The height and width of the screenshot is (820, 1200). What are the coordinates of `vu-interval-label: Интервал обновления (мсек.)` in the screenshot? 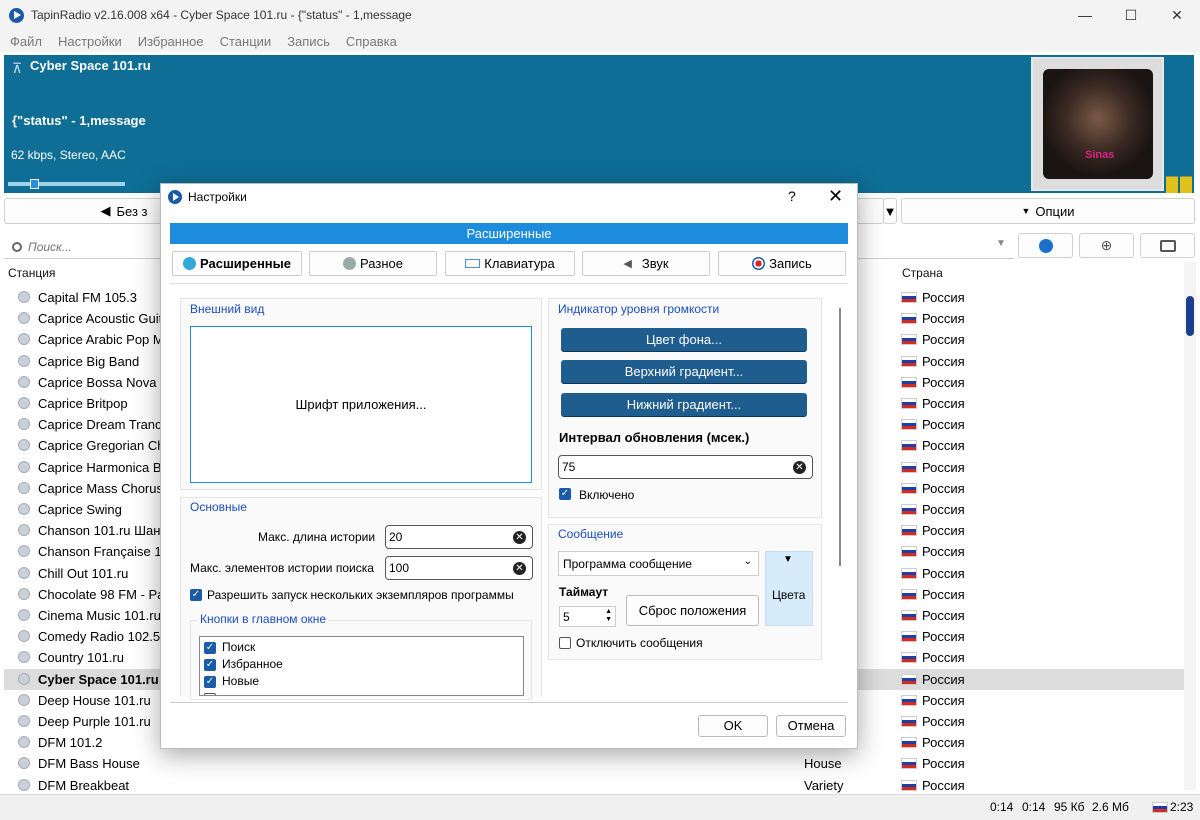 It's located at (654, 437).